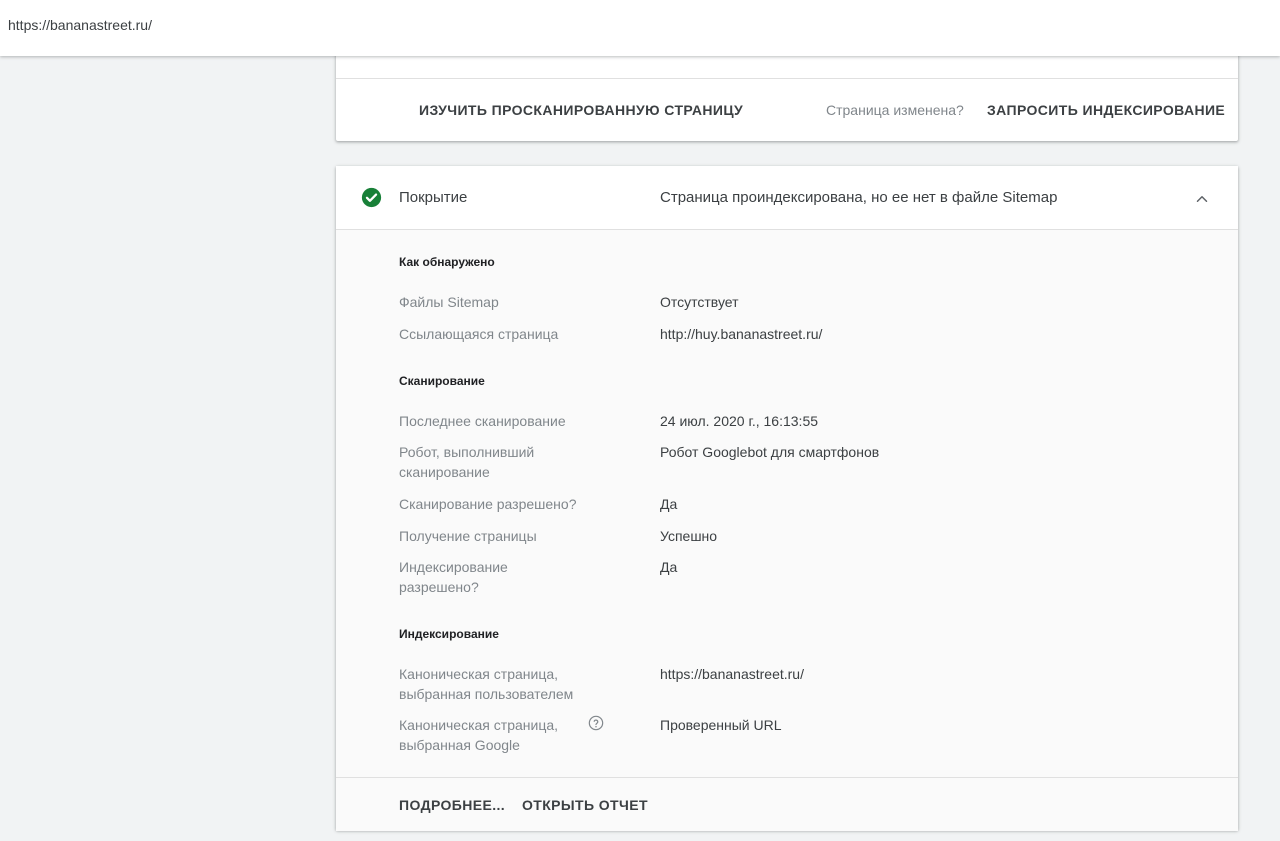 The image size is (1280, 841). I want to click on section-heading-discovery: Как обнаружено, so click(447, 262).